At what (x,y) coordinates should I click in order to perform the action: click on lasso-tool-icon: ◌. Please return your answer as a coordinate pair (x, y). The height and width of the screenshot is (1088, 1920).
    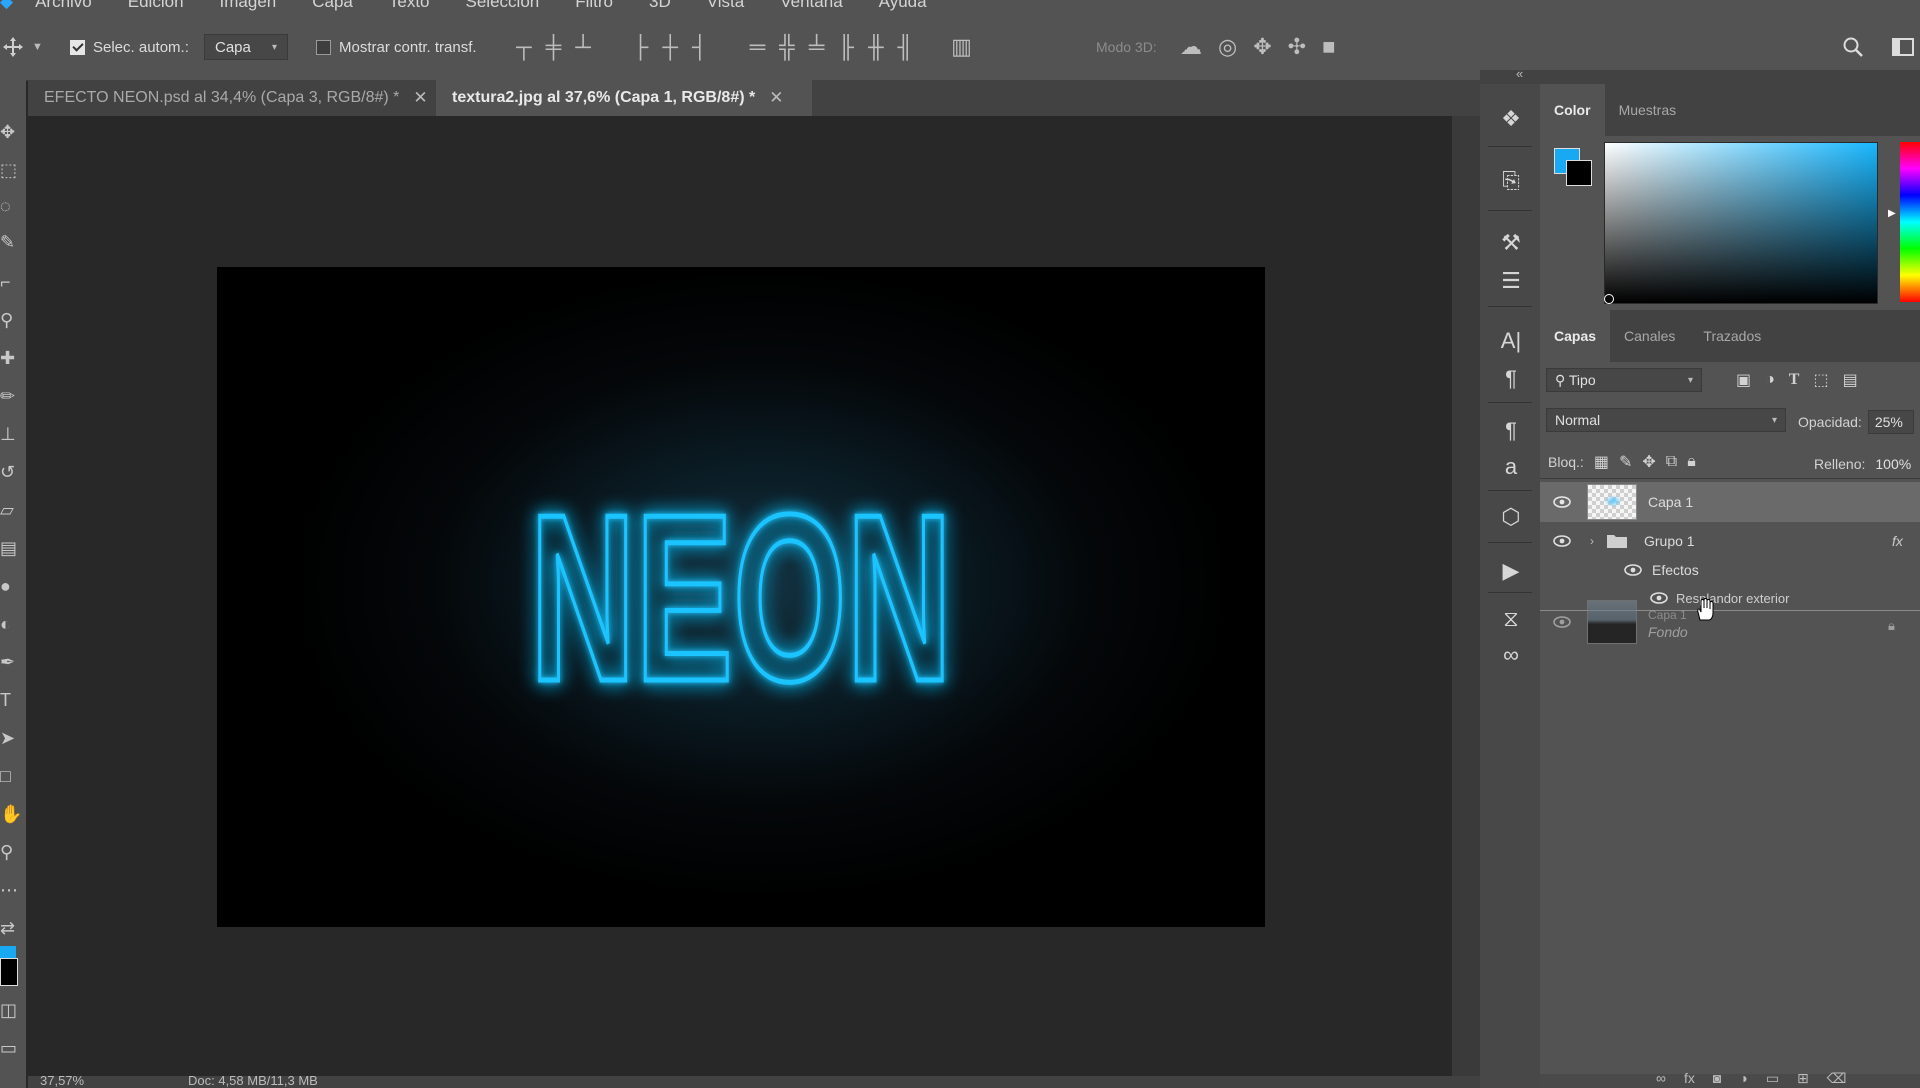
    Looking at the image, I should click on (10, 208).